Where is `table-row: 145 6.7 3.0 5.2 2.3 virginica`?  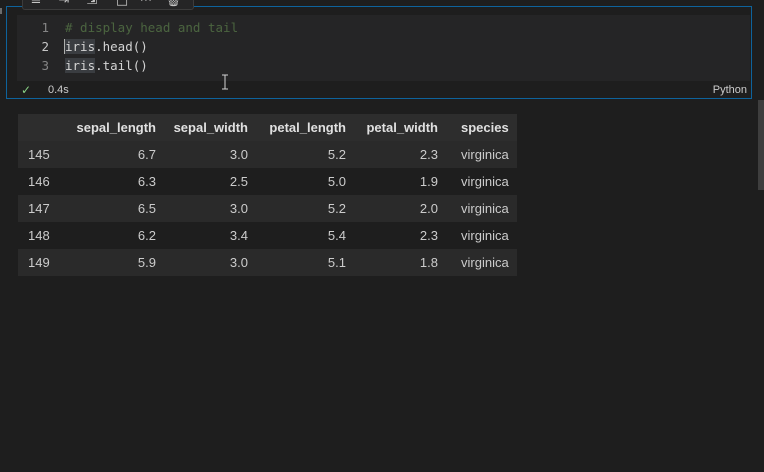 table-row: 145 6.7 3.0 5.2 2.3 virginica is located at coordinates (267, 154).